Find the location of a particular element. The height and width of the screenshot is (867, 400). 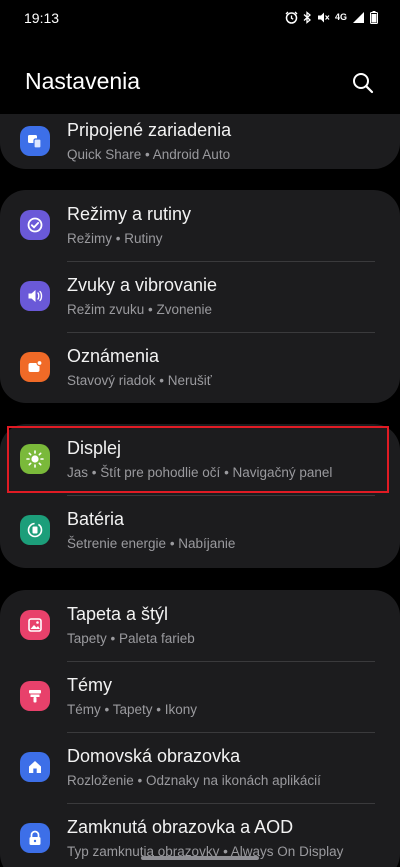

mute-icon is located at coordinates (323, 17).